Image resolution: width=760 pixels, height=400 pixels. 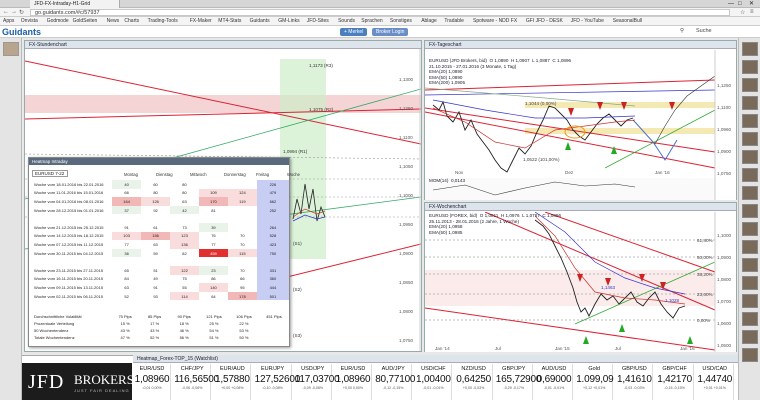 What do you see at coordinates (705, 240) in the screenshot?
I see `fib-level-label: 61,80%` at bounding box center [705, 240].